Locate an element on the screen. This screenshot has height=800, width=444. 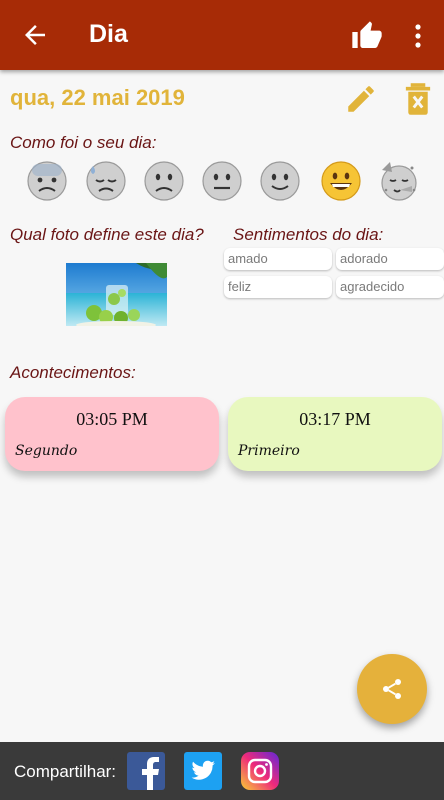
mood-grinning is located at coordinates (341, 181).